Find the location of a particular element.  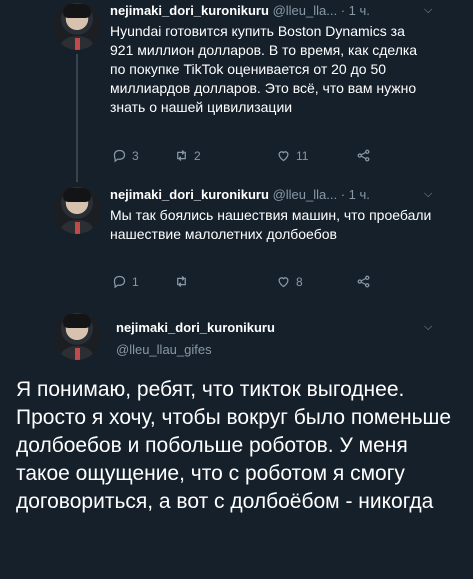

thread-line is located at coordinates (77, 118).